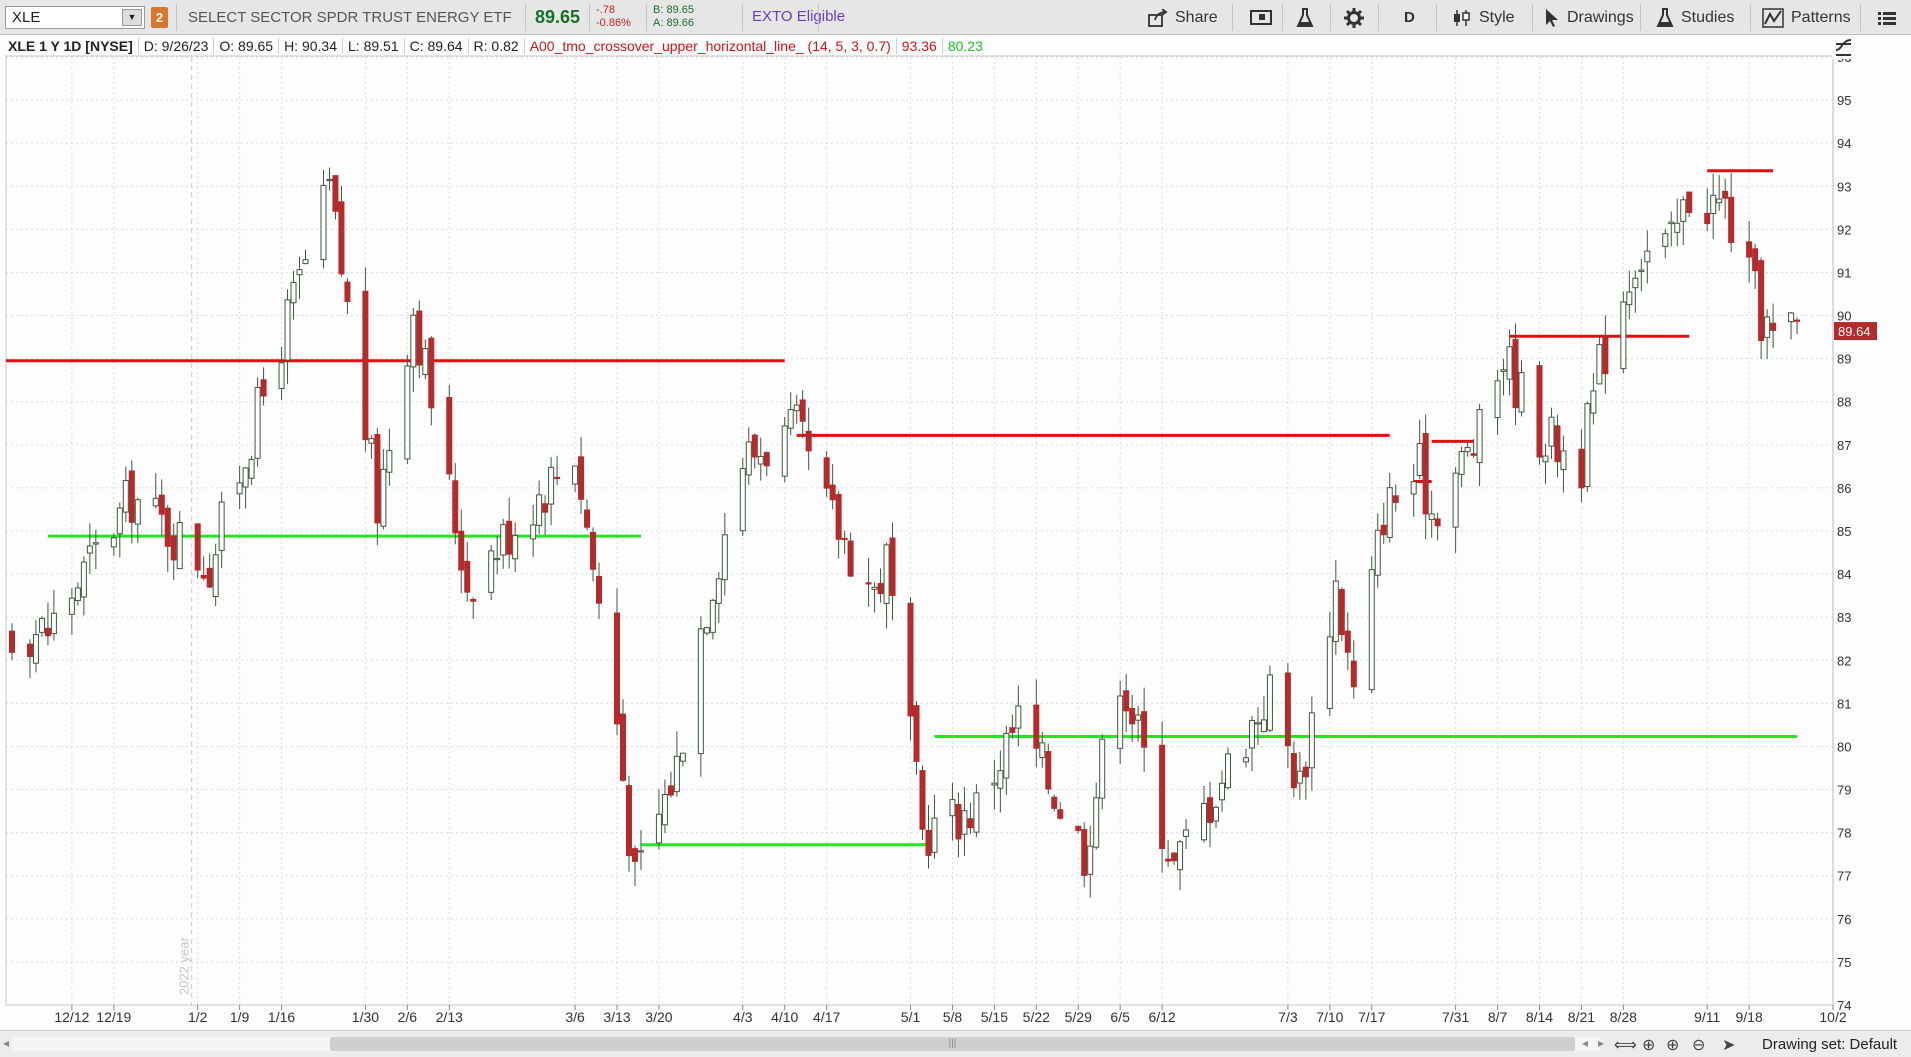  What do you see at coordinates (113, 1017) in the screenshot?
I see `time-tick-label: 12/19` at bounding box center [113, 1017].